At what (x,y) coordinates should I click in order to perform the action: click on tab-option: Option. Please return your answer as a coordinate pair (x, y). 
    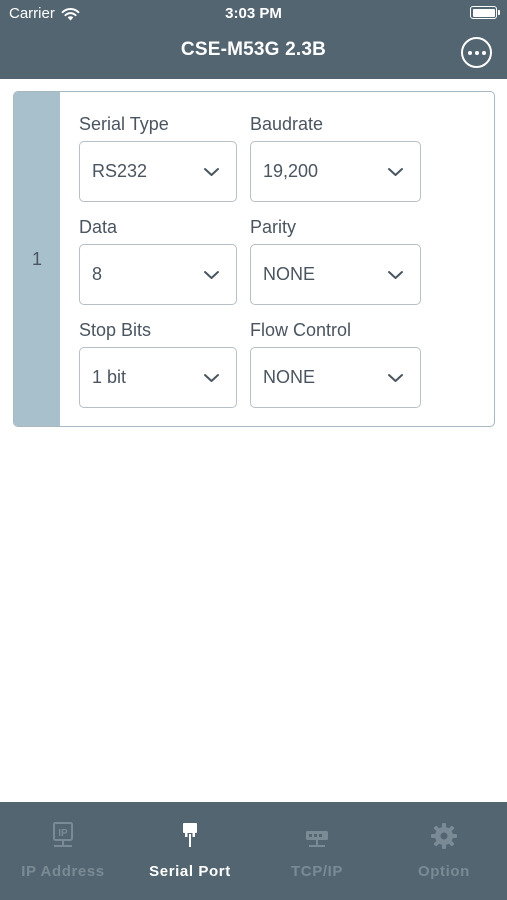
    Looking at the image, I should click on (444, 851).